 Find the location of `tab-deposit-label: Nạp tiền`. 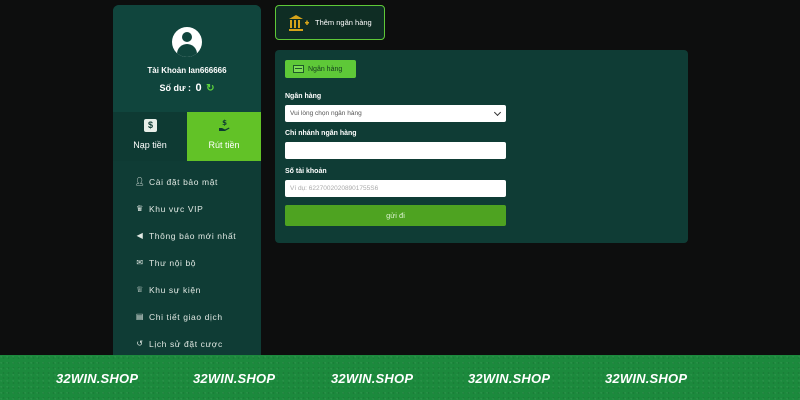

tab-deposit-label: Nạp tiền is located at coordinates (150, 145).